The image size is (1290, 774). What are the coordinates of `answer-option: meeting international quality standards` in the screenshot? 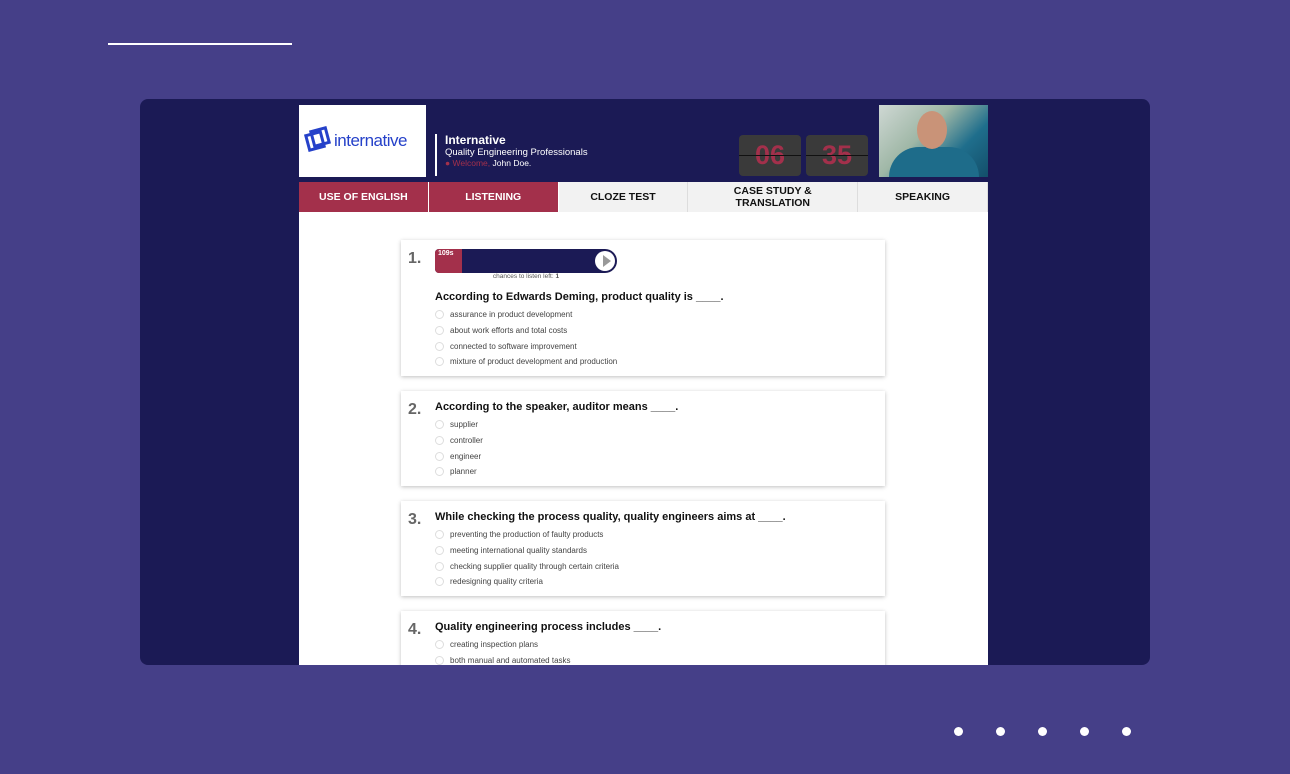 It's located at (527, 551).